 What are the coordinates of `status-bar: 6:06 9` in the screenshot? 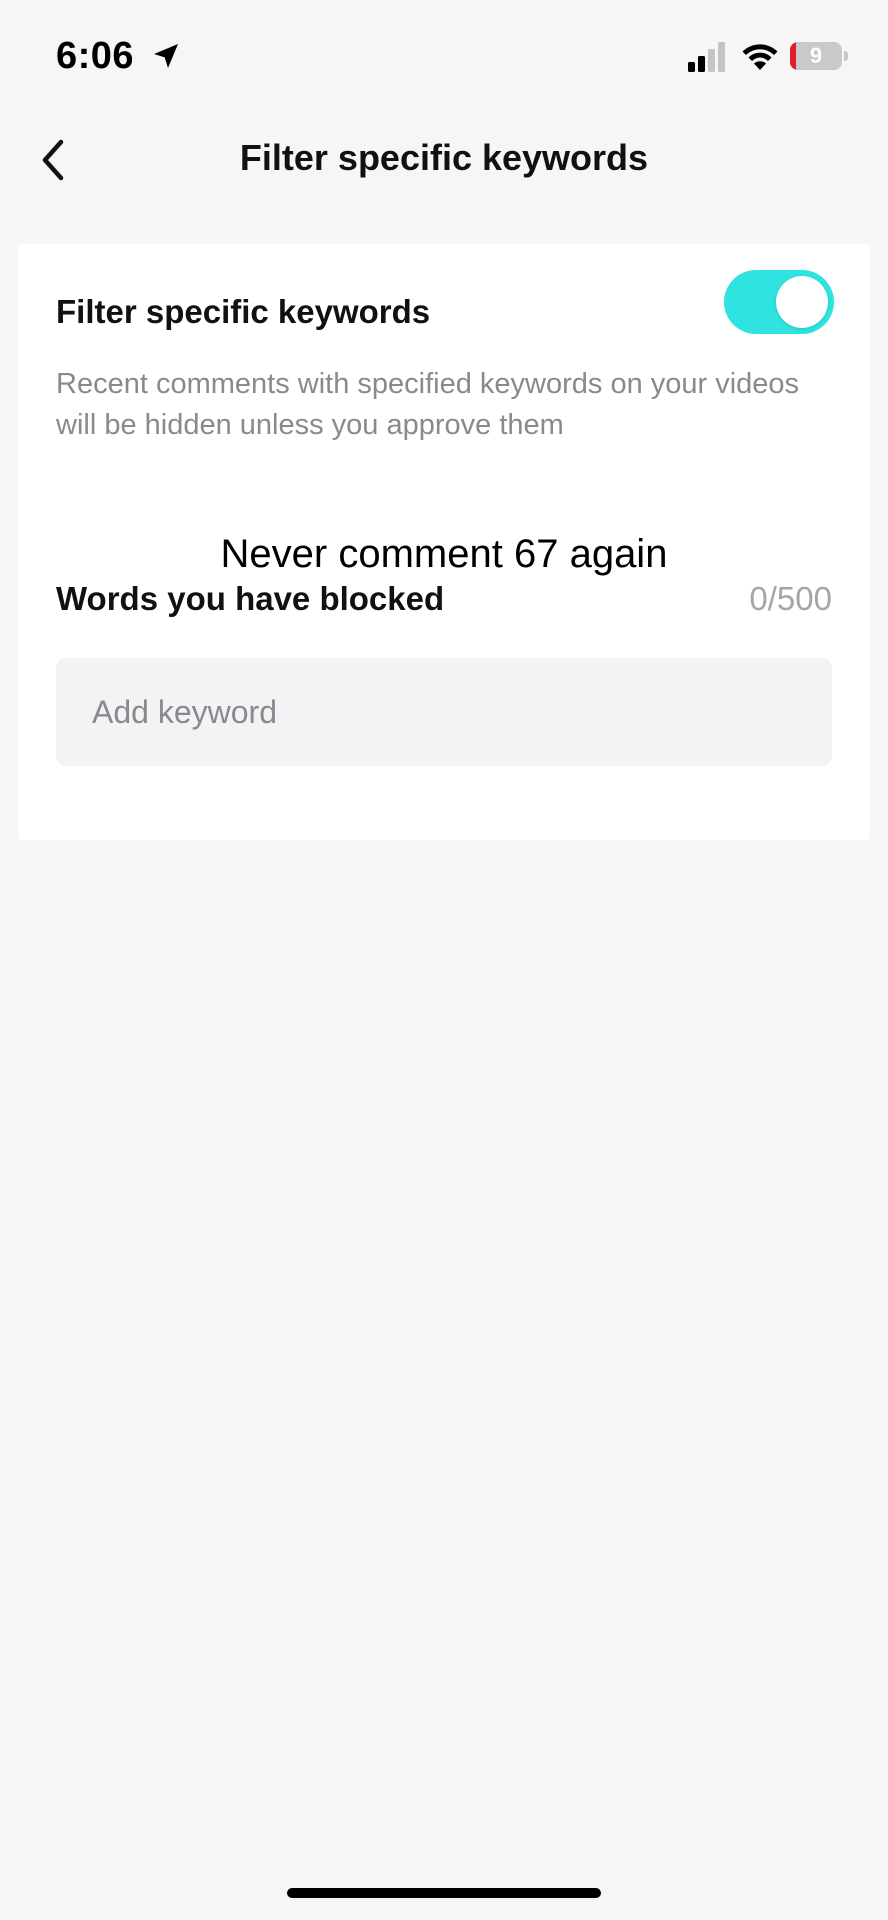 It's located at (444, 55).